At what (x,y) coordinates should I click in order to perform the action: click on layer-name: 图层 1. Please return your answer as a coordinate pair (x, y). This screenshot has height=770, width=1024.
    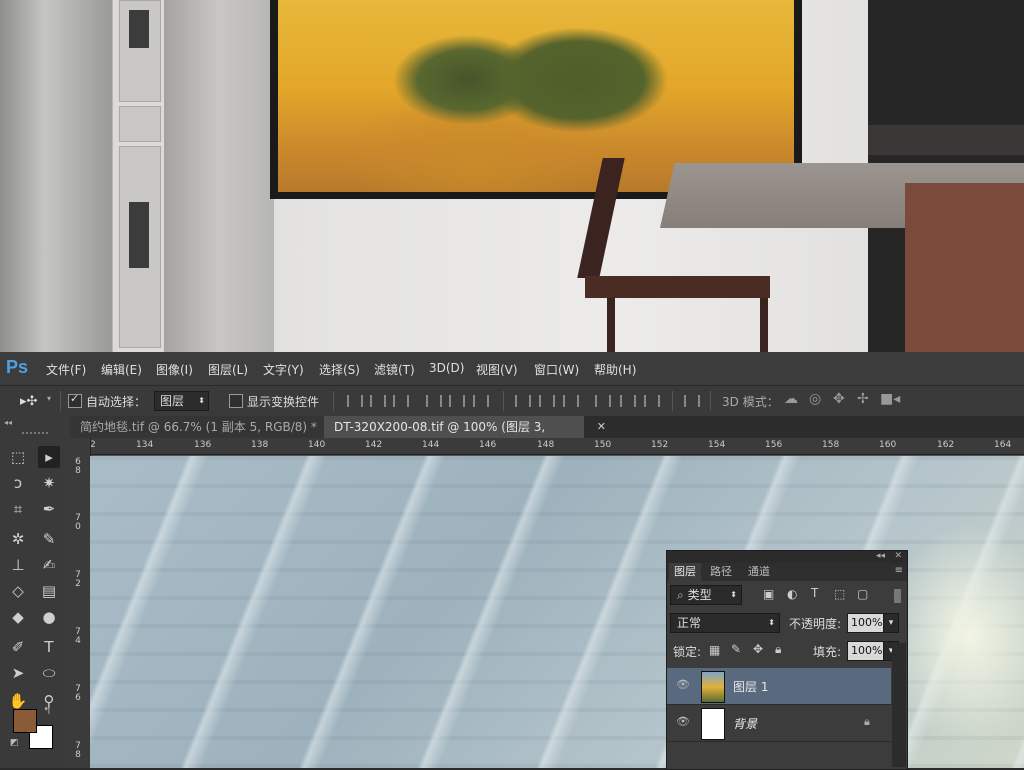
    Looking at the image, I should click on (750, 686).